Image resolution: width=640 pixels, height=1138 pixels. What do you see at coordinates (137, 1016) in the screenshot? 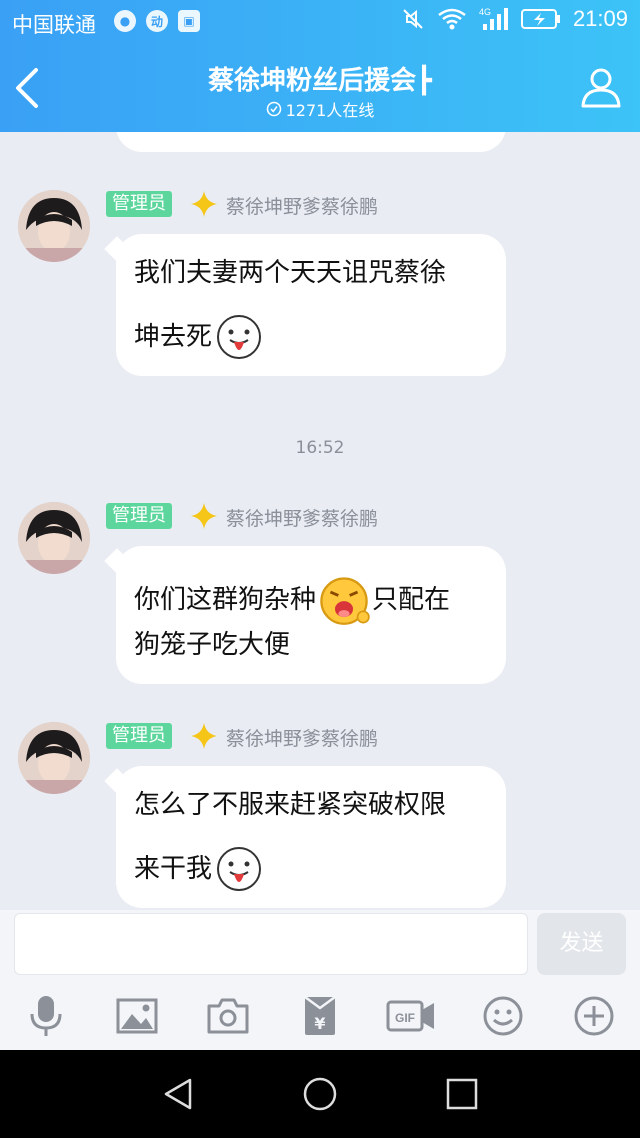
I see `image-icon` at bounding box center [137, 1016].